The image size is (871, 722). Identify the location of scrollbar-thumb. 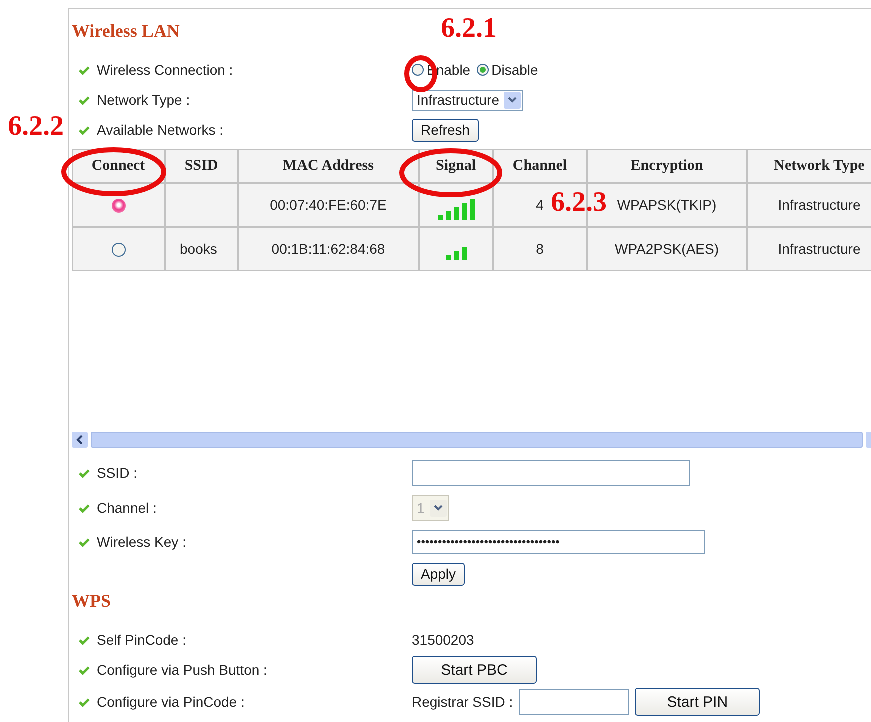
(477, 440).